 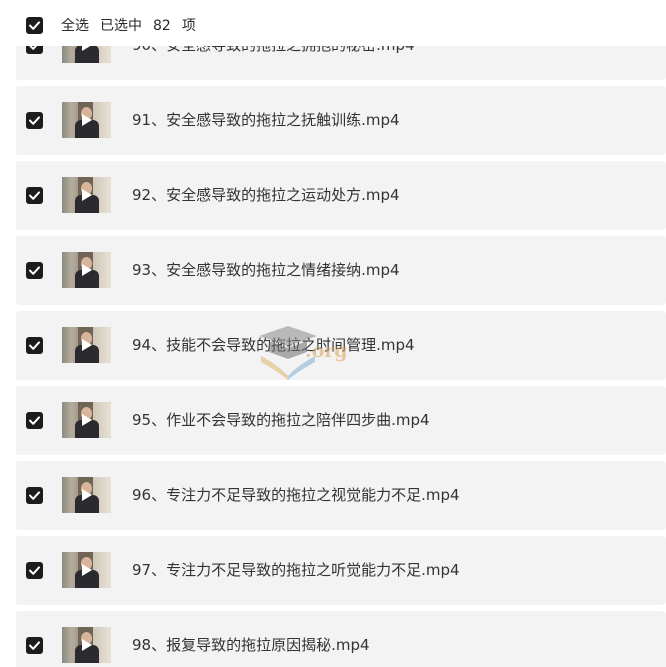 What do you see at coordinates (273, 345) in the screenshot?
I see `file-name: 94、技能不会导致的拖拉之时间管理.mp4` at bounding box center [273, 345].